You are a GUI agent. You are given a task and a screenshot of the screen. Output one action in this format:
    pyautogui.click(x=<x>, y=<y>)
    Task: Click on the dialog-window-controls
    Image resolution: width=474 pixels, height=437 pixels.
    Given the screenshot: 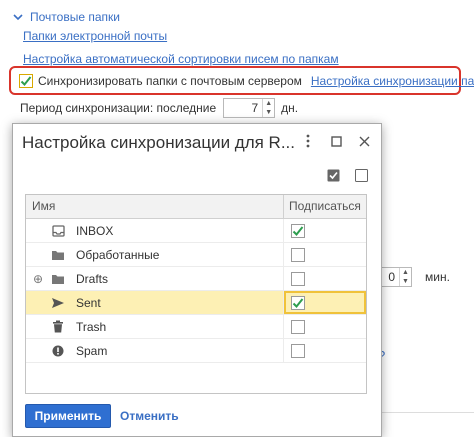 What is the action you would take?
    pyautogui.click(x=336, y=141)
    